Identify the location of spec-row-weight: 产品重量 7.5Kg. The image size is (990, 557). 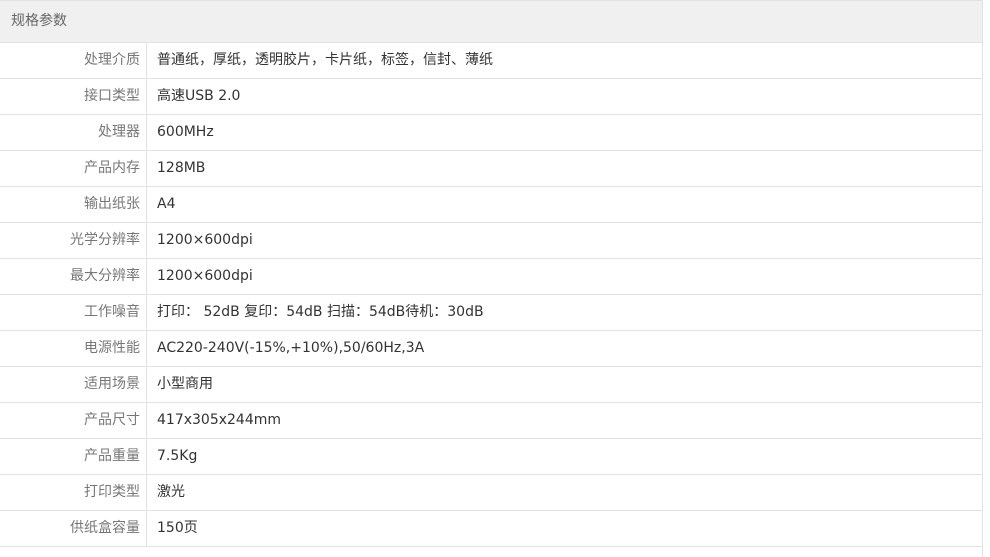
(491, 457).